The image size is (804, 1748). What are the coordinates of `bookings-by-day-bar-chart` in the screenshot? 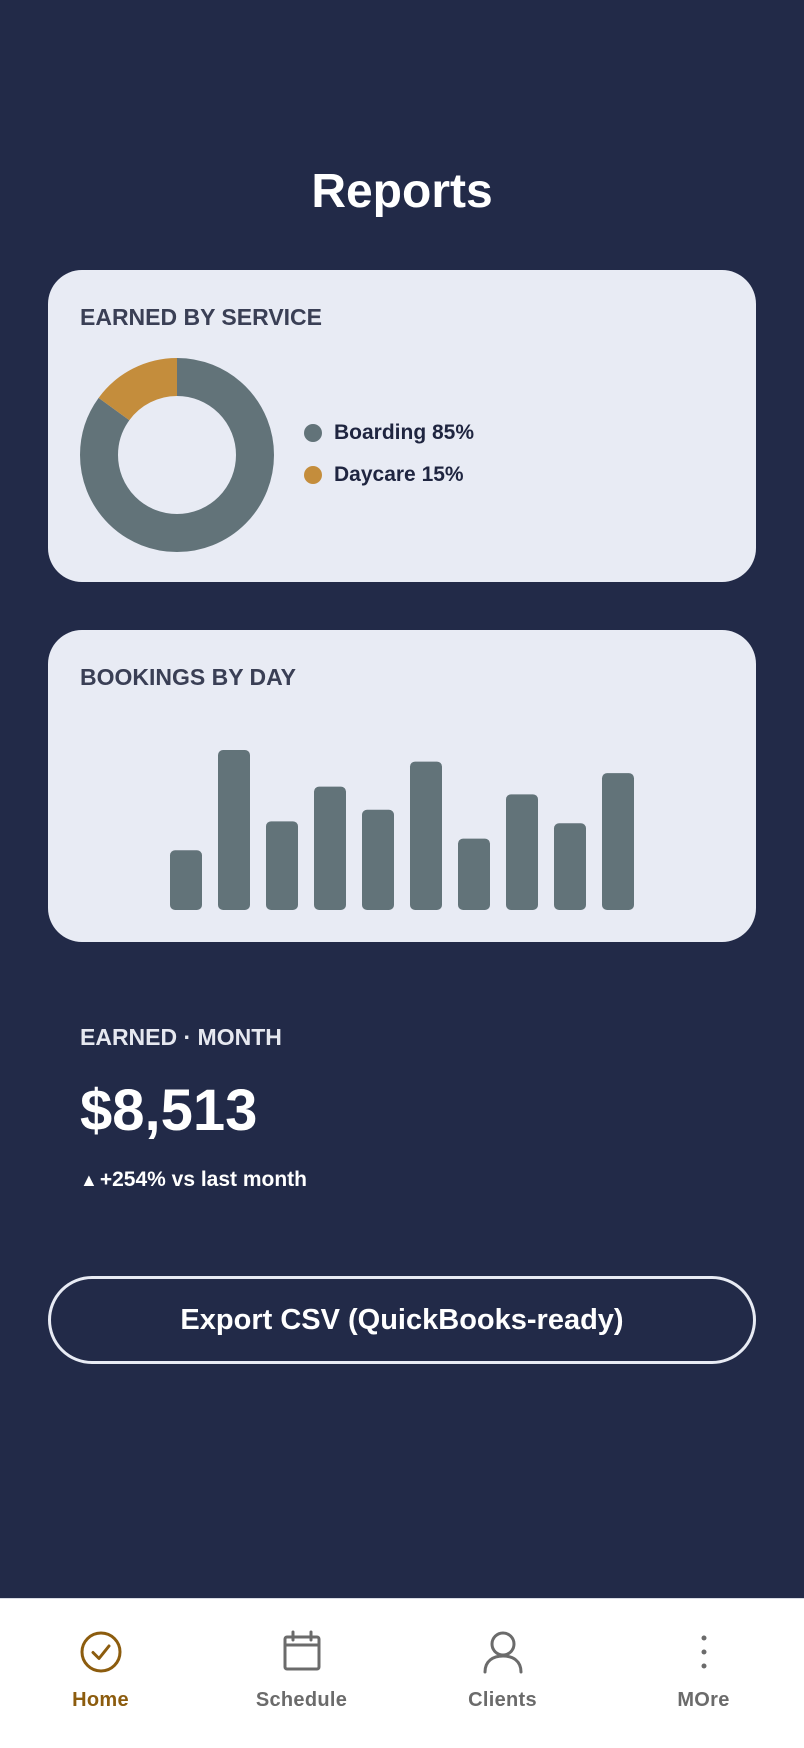 It's located at (402, 830).